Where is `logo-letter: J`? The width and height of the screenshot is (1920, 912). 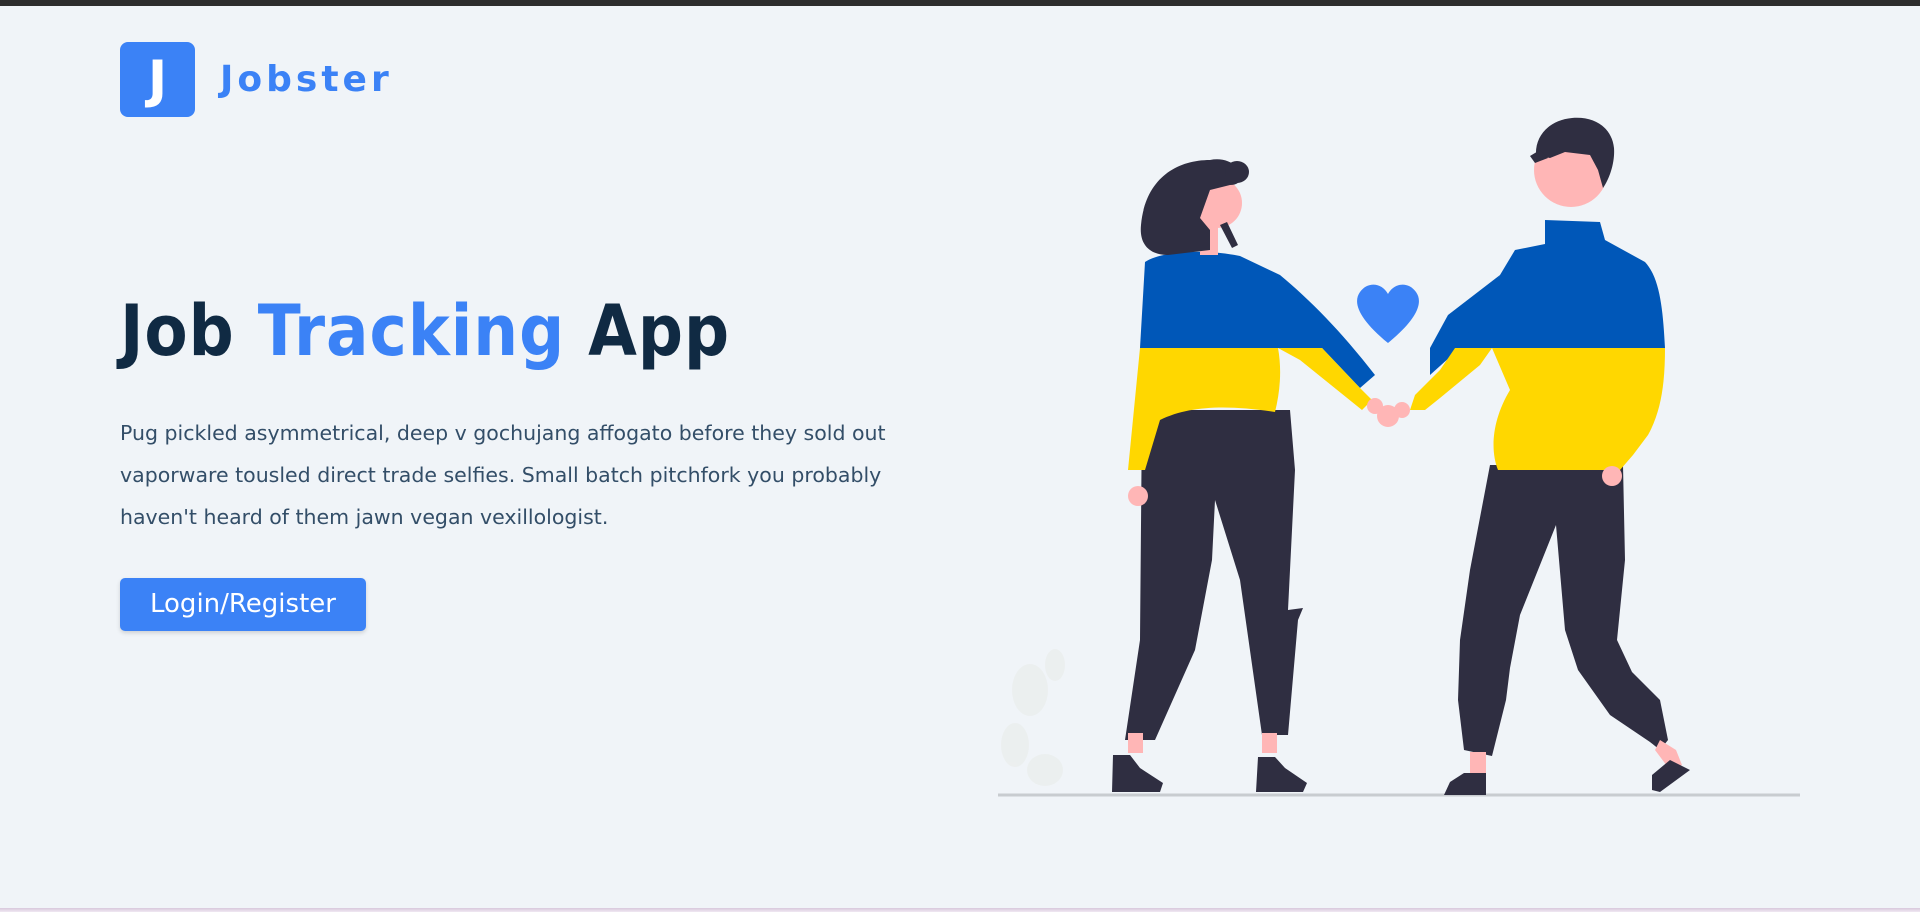
logo-letter: J is located at coordinates (157, 79).